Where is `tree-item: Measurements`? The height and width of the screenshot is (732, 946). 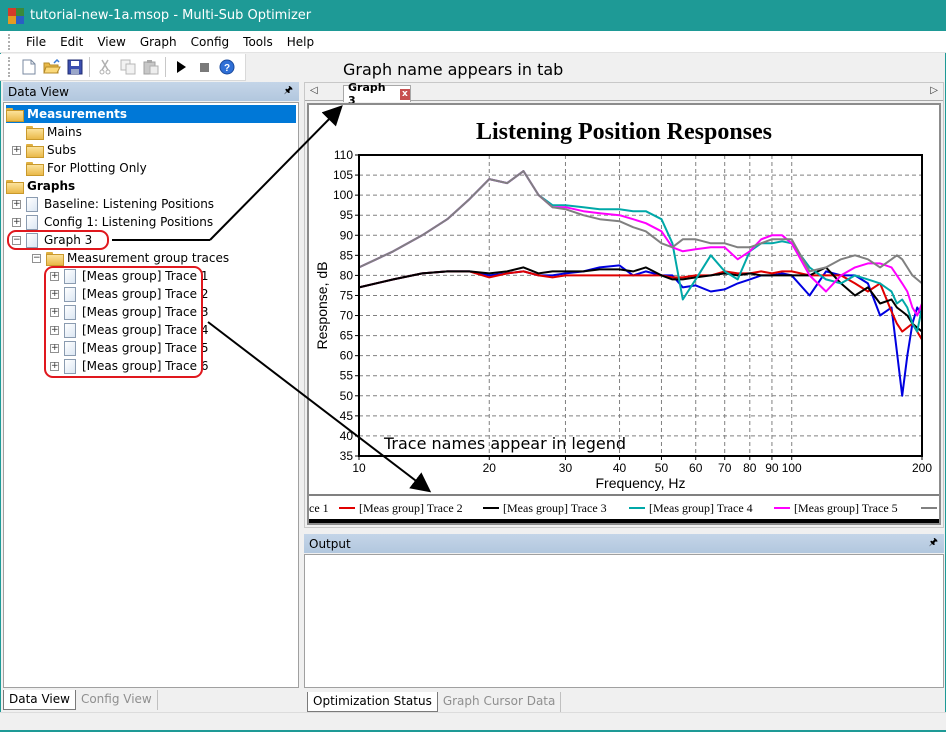 tree-item: Measurements is located at coordinates (151, 114).